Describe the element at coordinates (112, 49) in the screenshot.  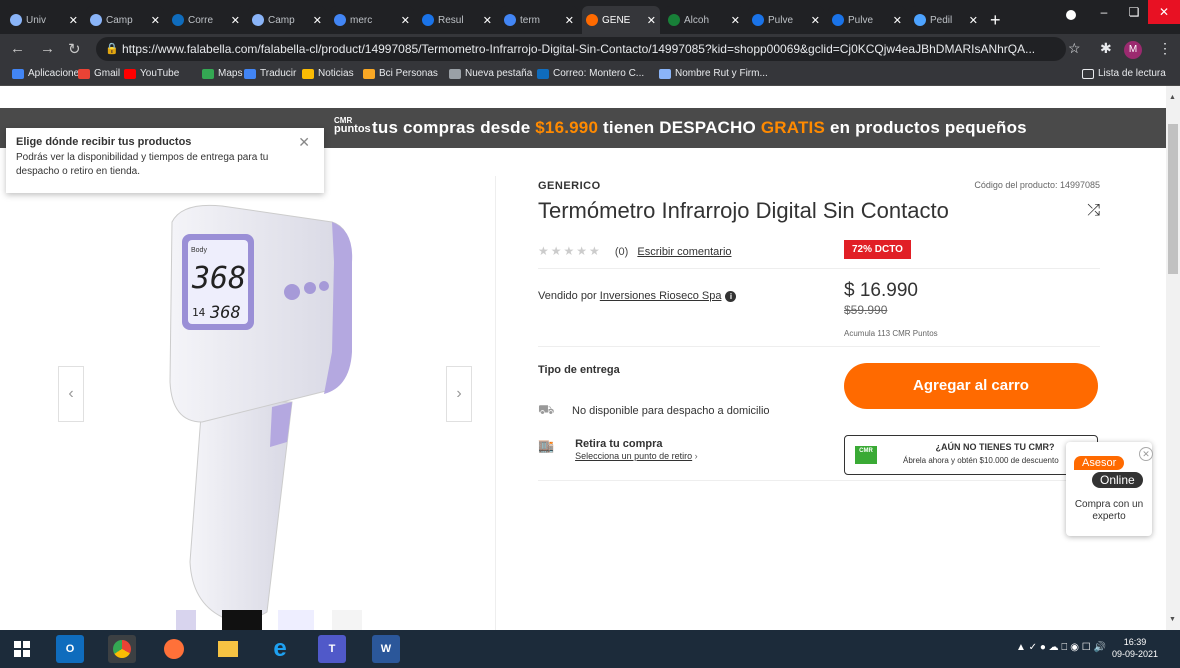
I see `lock-icon: 🔒` at that location.